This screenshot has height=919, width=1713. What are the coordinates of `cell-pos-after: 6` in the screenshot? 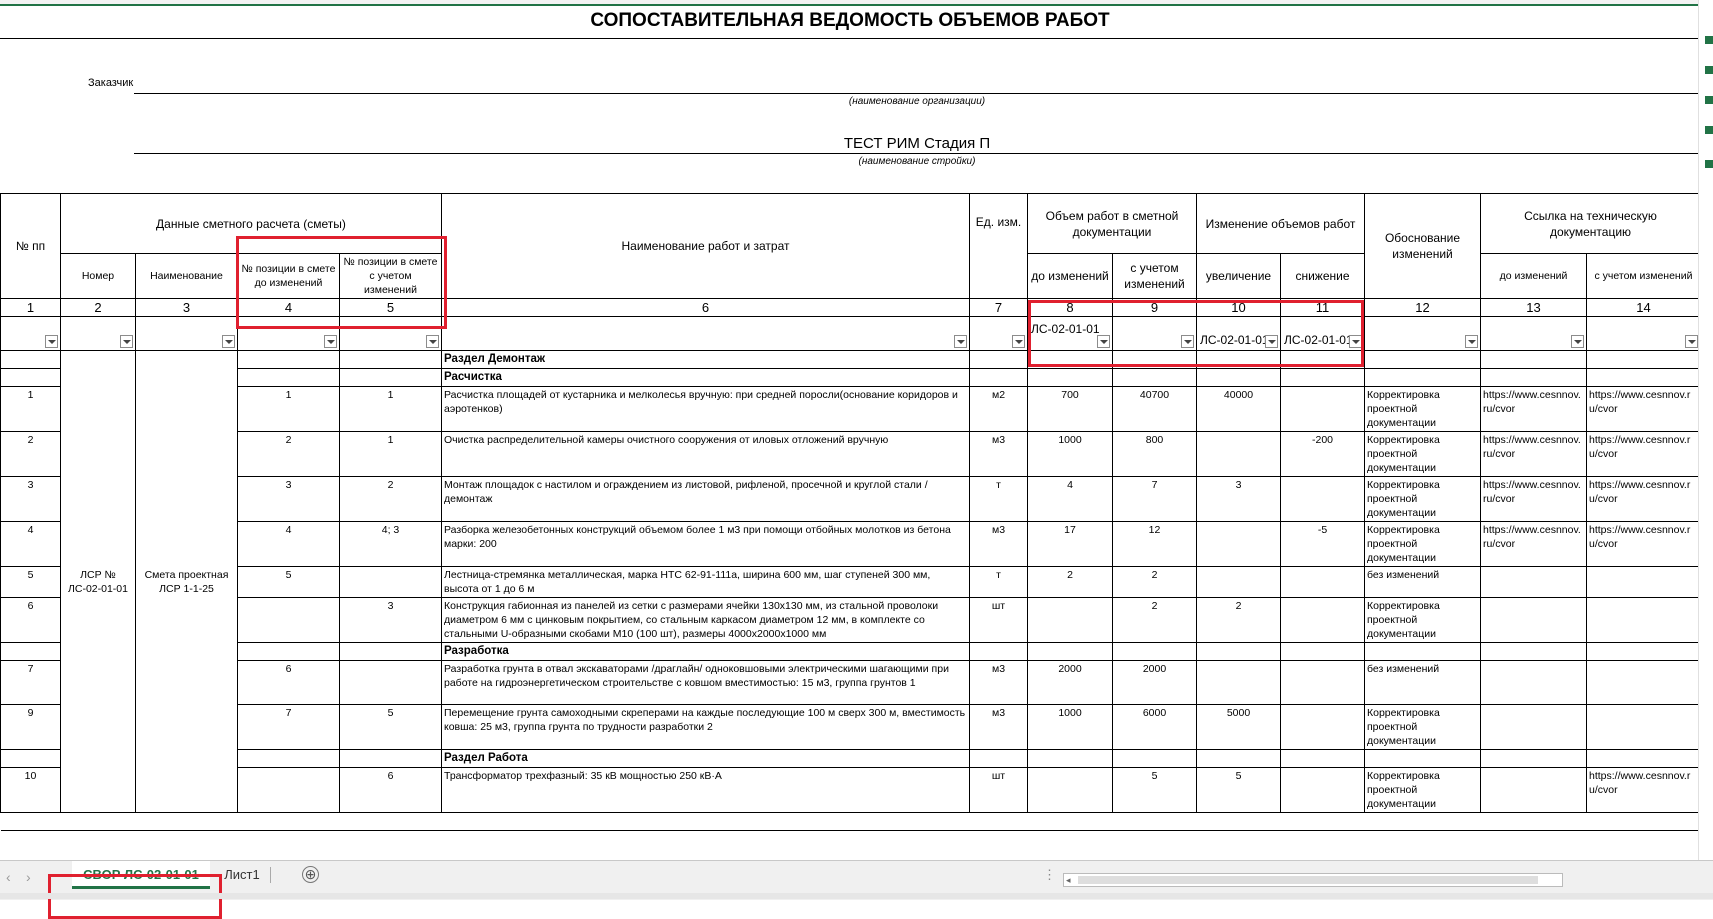 It's located at (390, 790).